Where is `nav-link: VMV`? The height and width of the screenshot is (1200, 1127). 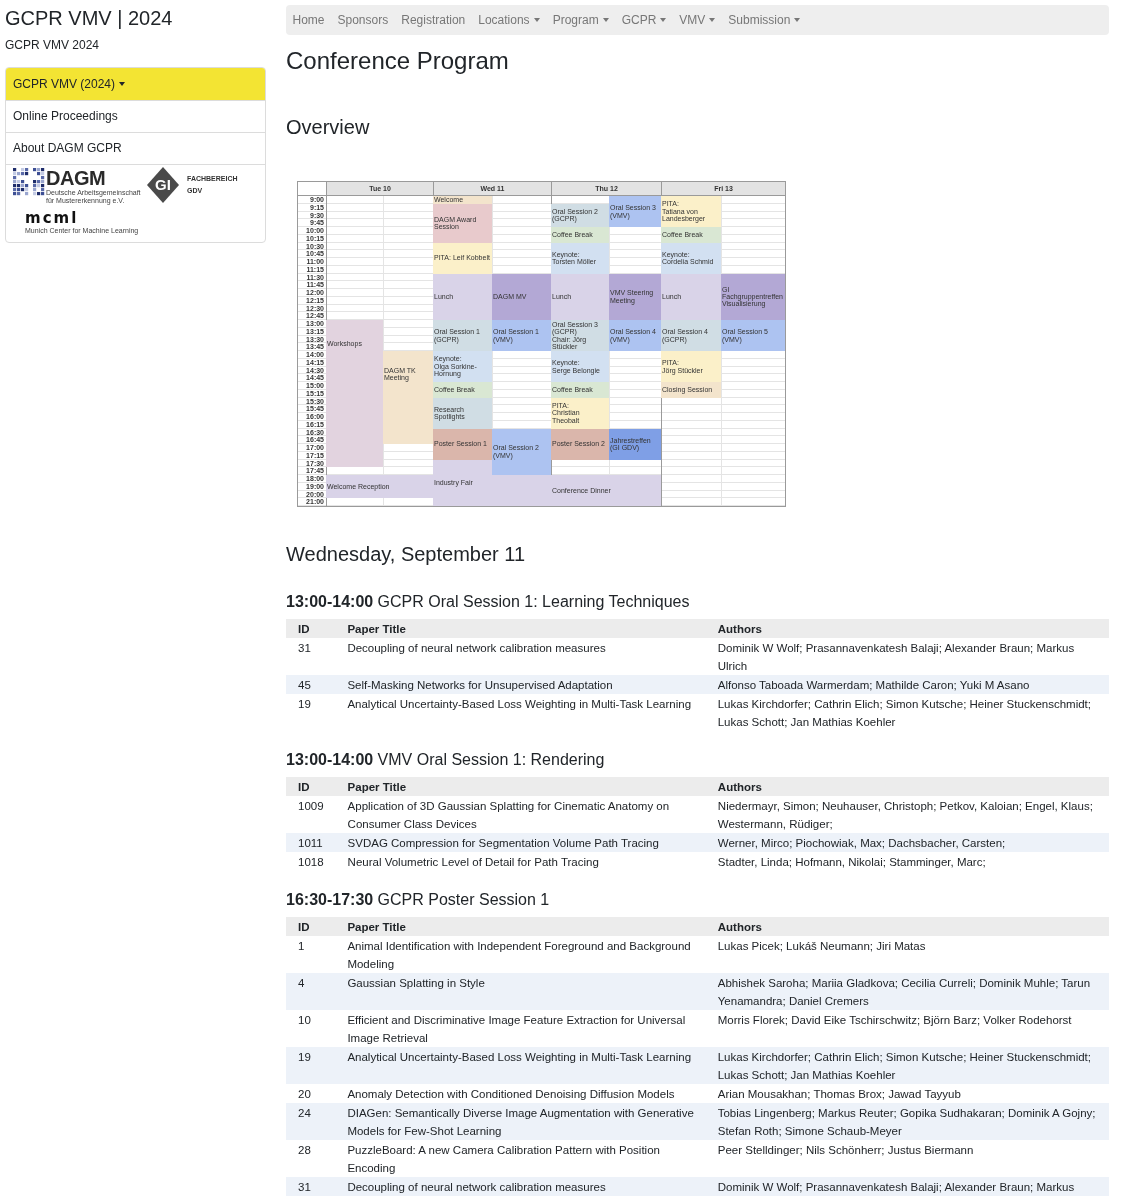
nav-link: VMV is located at coordinates (697, 20).